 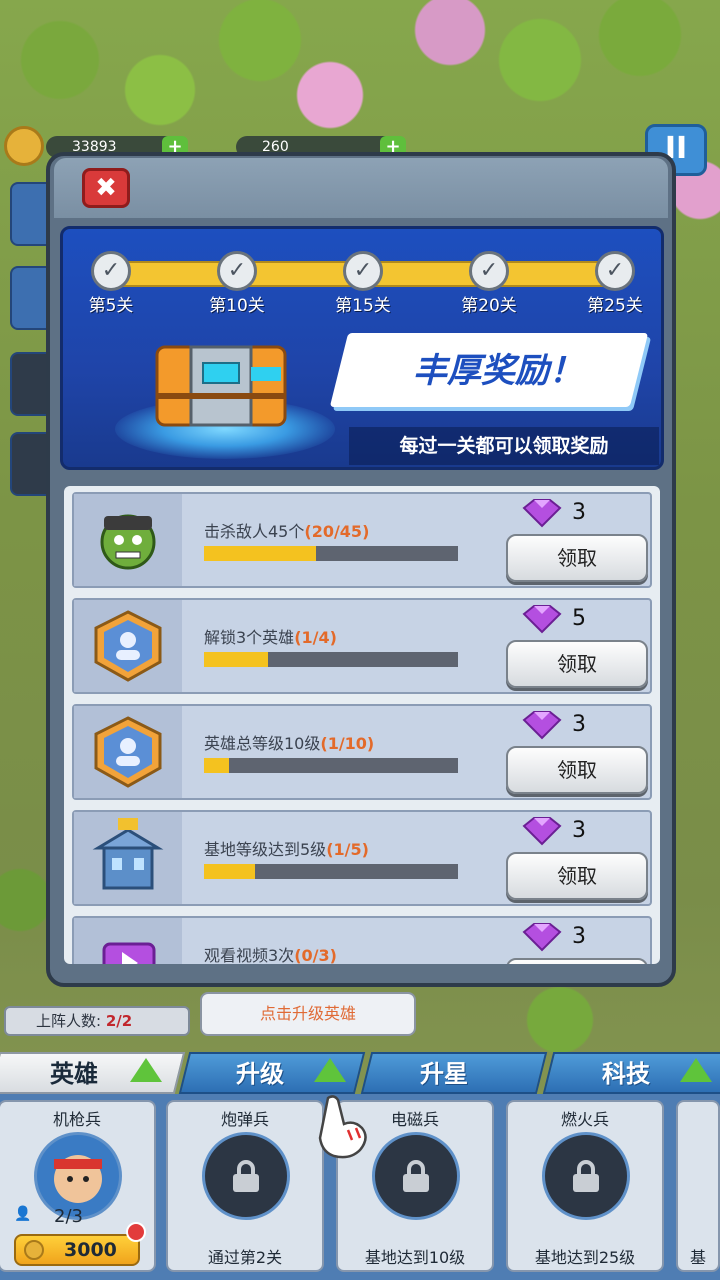 I want to click on task-description: 观看视频3次(0/3), so click(x=344, y=953).